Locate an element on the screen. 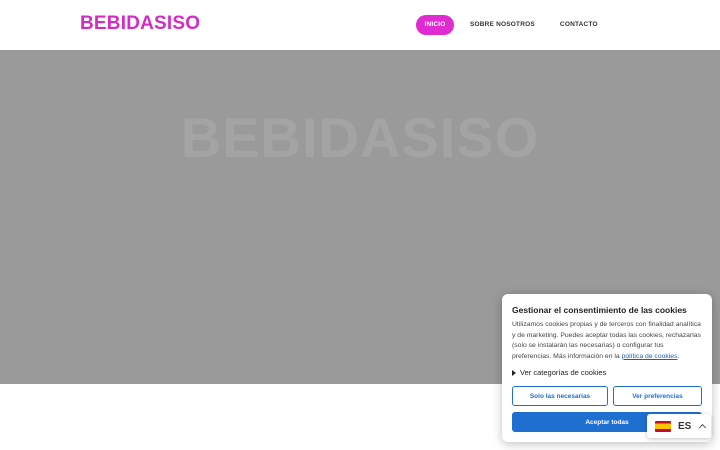 This screenshot has height=450, width=720. chevron-up-icon is located at coordinates (703, 427).